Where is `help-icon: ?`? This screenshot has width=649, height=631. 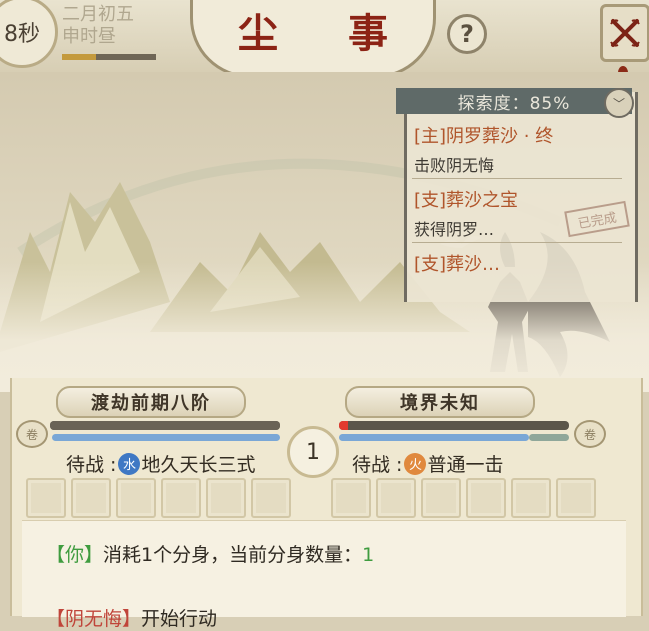 help-icon: ? is located at coordinates (467, 34).